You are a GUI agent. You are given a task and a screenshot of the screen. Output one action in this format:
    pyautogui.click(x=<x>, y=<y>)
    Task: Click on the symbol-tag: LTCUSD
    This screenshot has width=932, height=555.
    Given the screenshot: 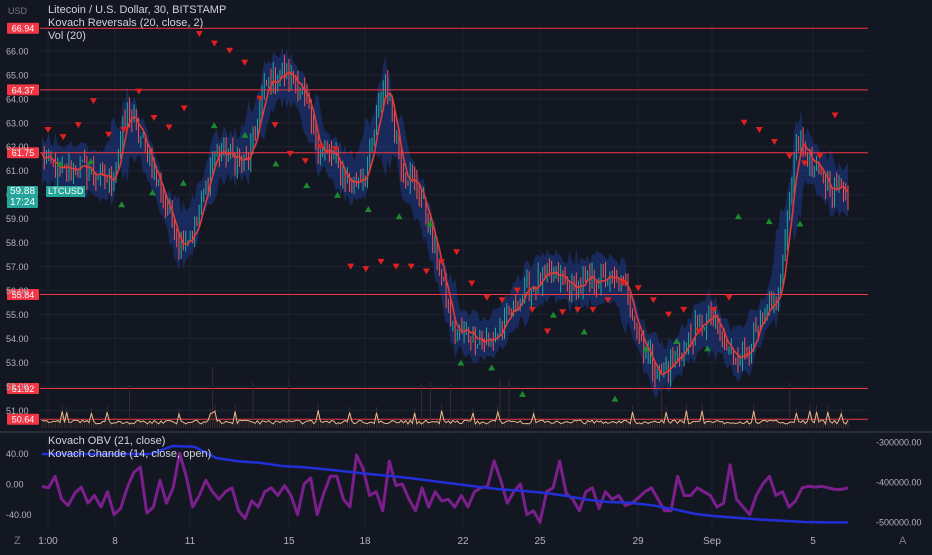 What is the action you would take?
    pyautogui.click(x=66, y=191)
    